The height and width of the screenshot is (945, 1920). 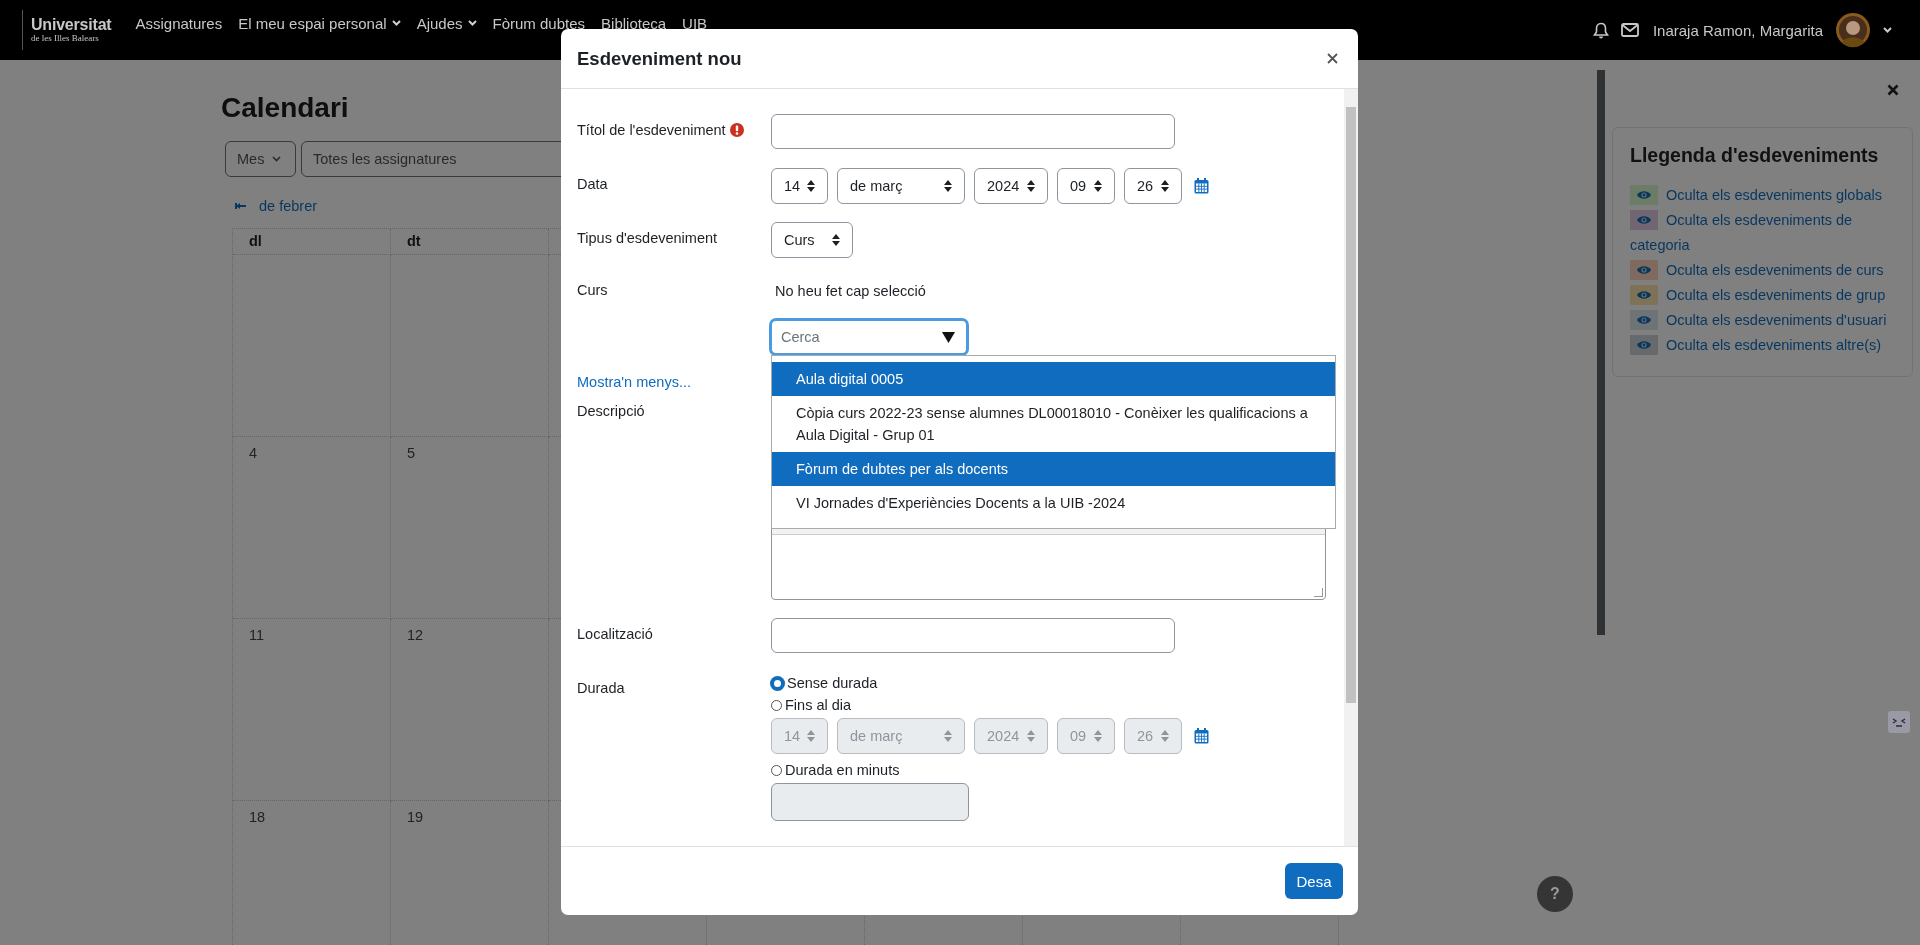 I want to click on emoticon-icon, so click(x=1899, y=722).